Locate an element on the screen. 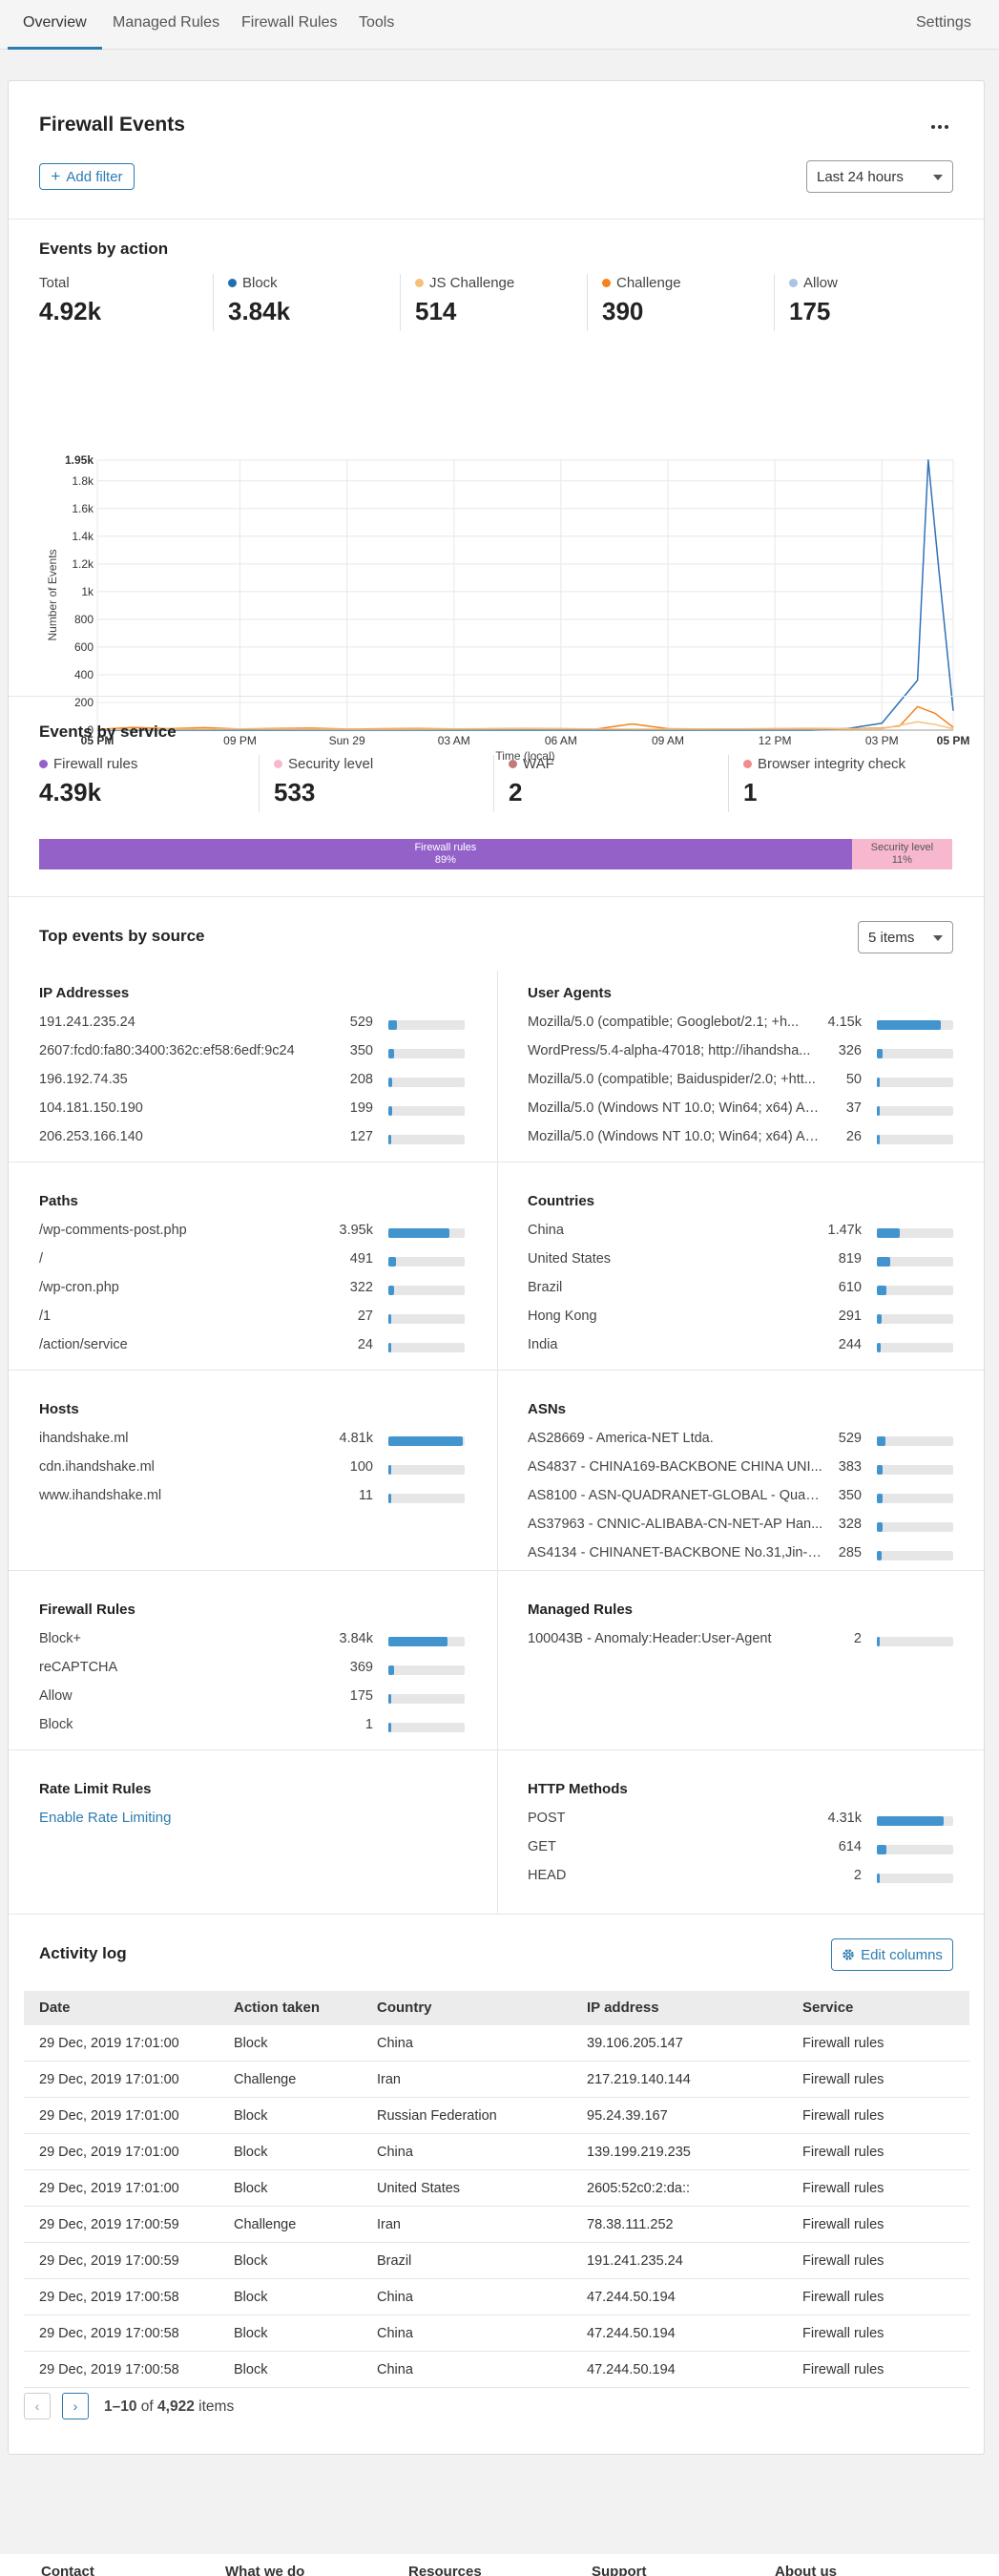 The width and height of the screenshot is (999, 2576). series-line-block is located at coordinates (525, 595).